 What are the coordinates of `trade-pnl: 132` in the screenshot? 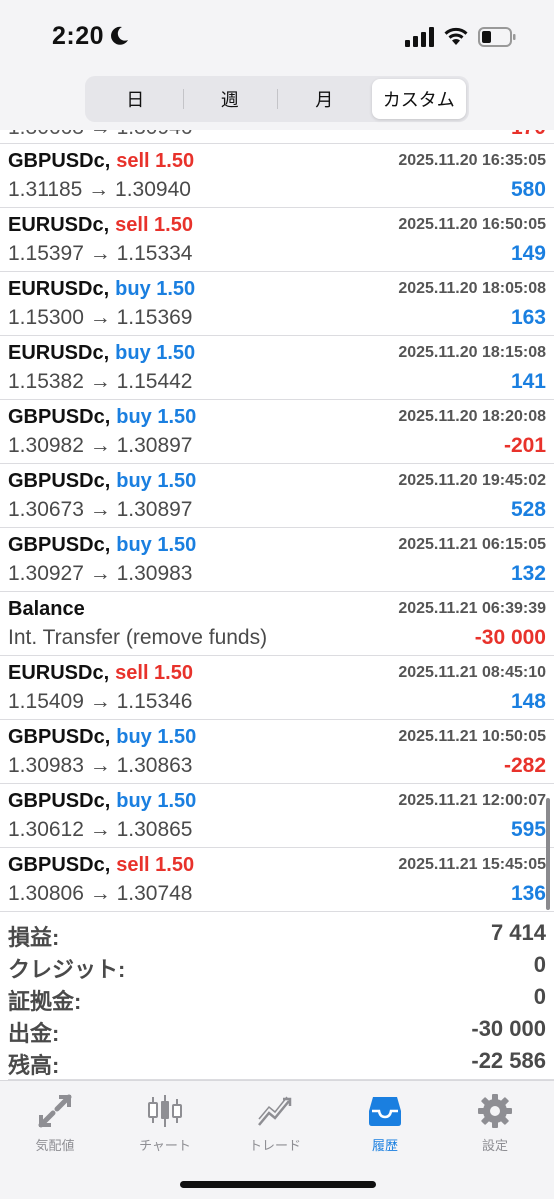 It's located at (528, 573).